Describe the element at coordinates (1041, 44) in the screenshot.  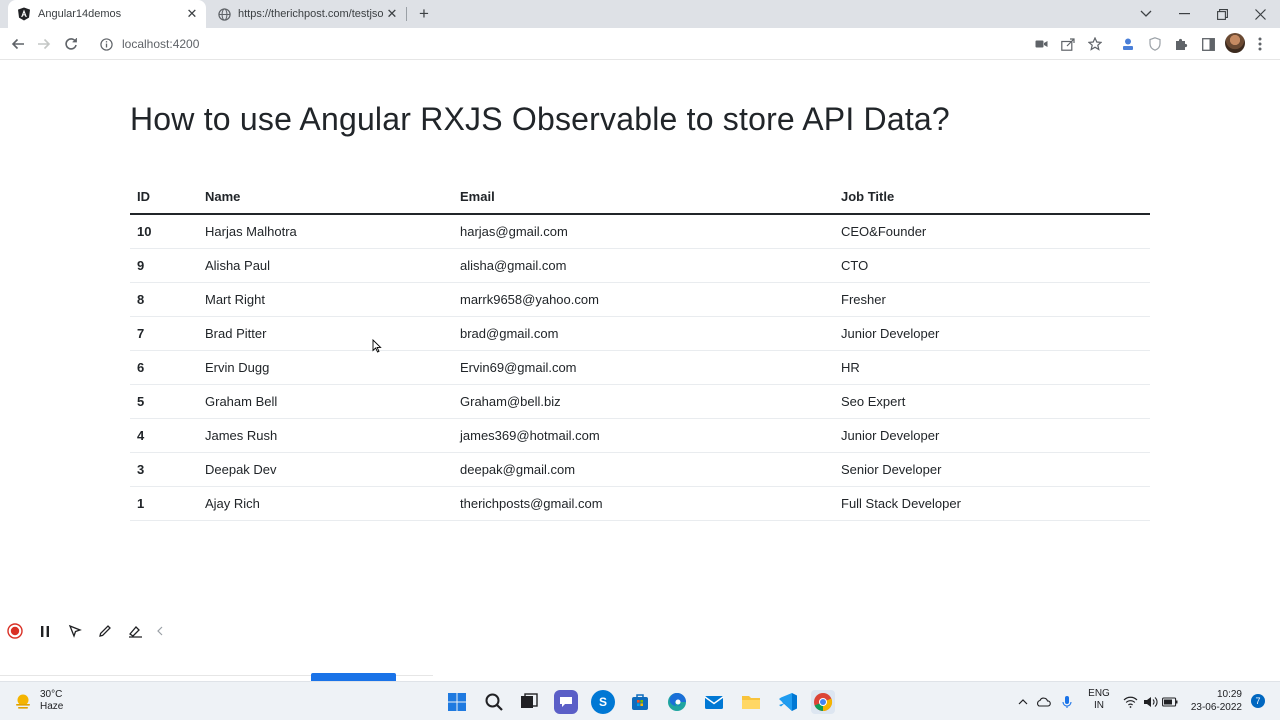
I see `camera-icon` at that location.